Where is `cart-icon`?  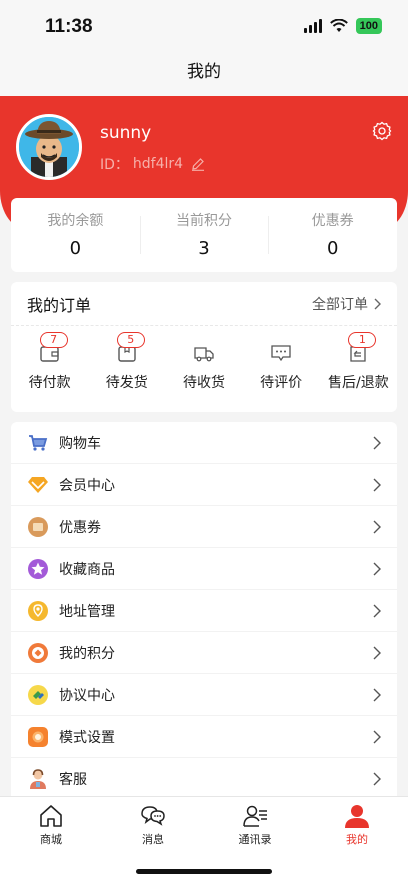 cart-icon is located at coordinates (38, 443).